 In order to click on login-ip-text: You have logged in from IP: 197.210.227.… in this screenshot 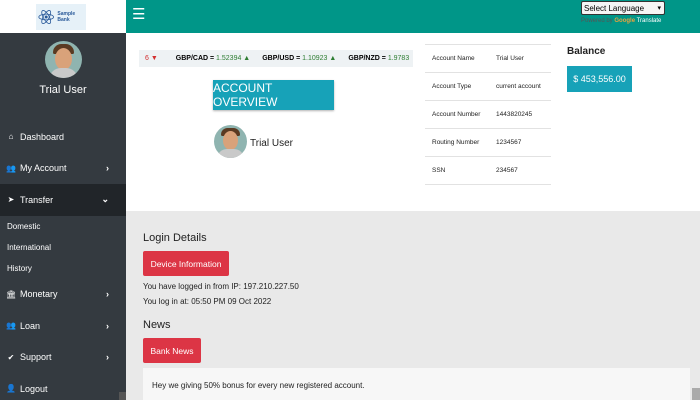, I will do `click(221, 286)`.